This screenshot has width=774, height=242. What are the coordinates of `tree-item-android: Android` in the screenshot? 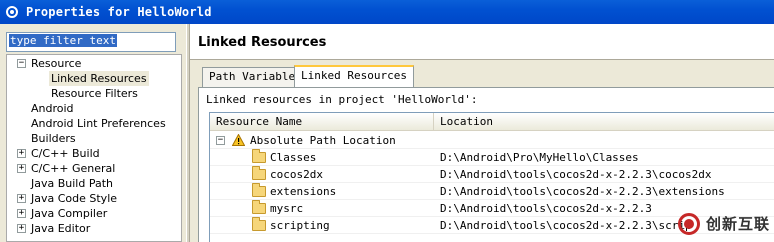 It's located at (52, 108).